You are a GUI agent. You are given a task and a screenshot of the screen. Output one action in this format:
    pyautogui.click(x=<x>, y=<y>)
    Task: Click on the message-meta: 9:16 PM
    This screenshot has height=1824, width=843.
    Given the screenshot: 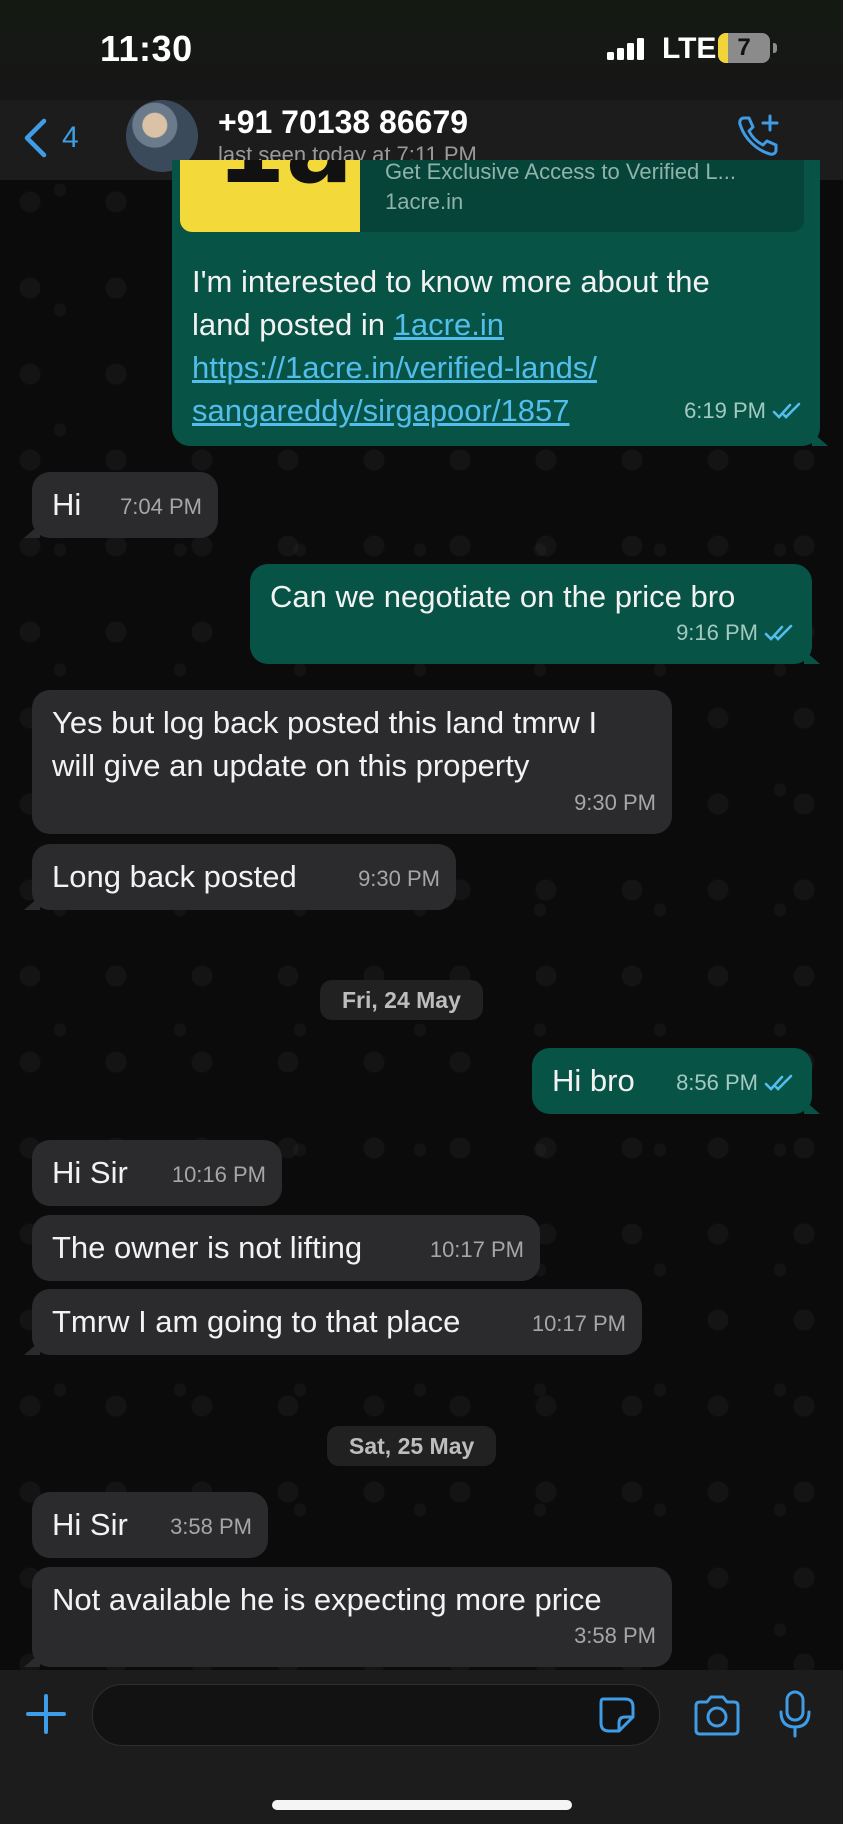 What is the action you would take?
    pyautogui.click(x=736, y=632)
    